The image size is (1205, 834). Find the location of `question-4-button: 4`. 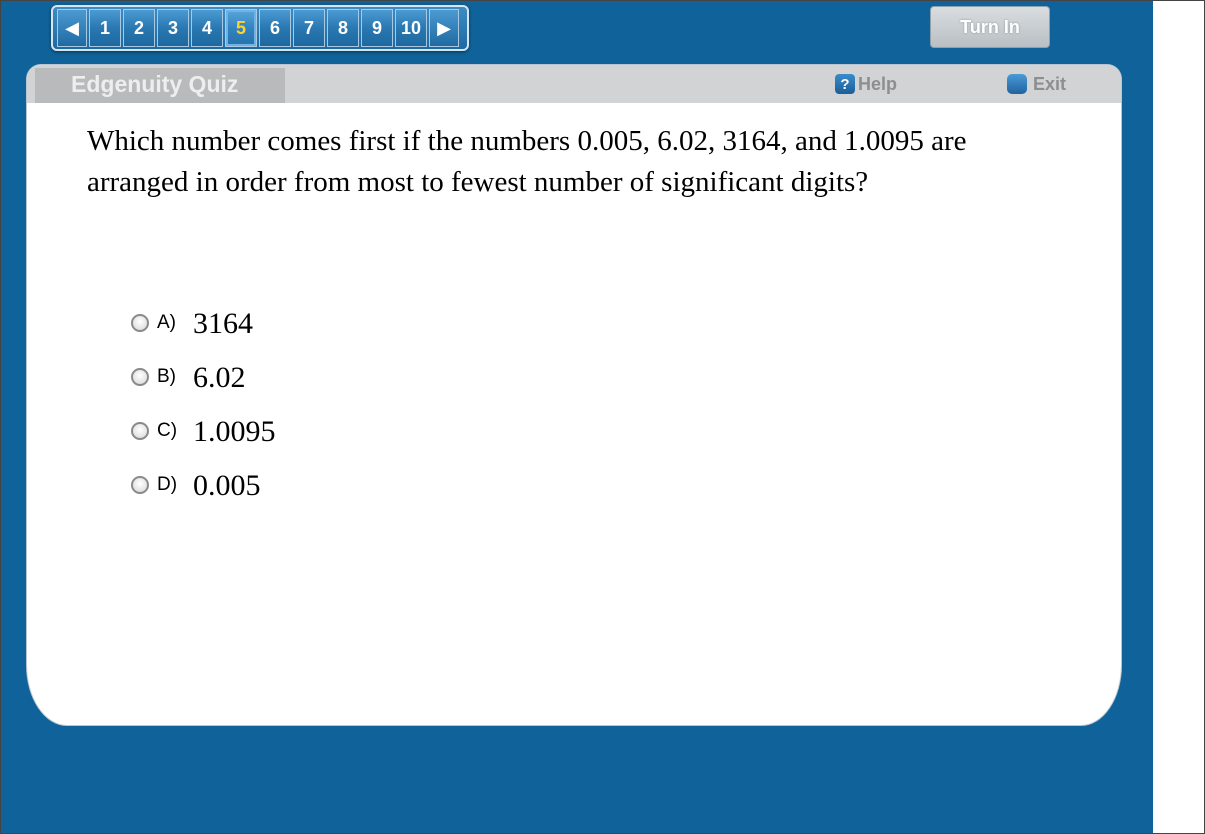

question-4-button: 4 is located at coordinates (207, 28).